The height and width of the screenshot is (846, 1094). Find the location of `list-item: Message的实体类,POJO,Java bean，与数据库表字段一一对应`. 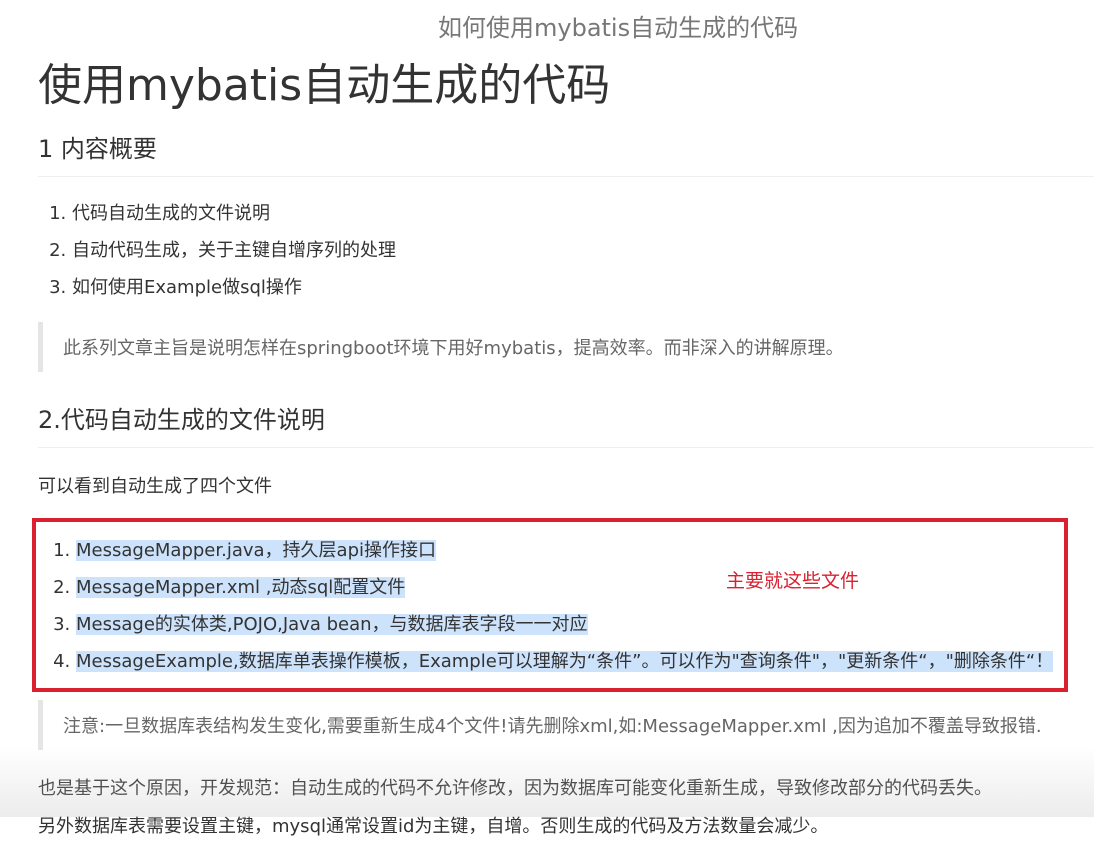

list-item: Message的实体类,POJO,Java bean，与数据库表字段一一对应 is located at coordinates (570, 624).